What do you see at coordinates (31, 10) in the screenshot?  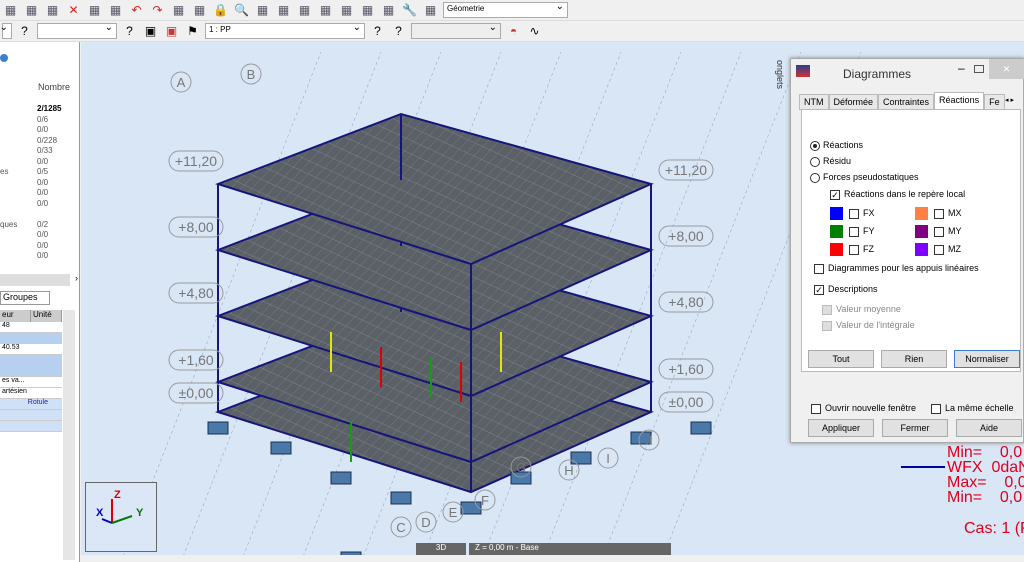 I see `preview-icon: ▦` at bounding box center [31, 10].